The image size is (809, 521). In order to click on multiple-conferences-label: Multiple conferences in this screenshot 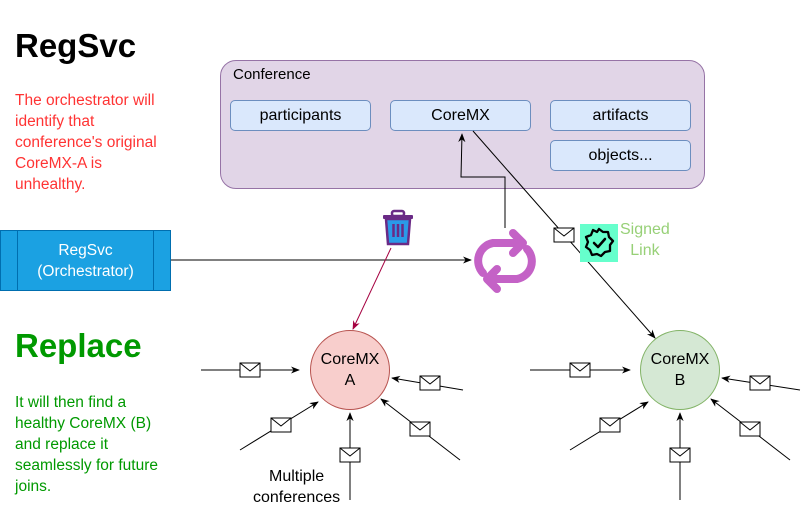, I will do `click(296, 487)`.